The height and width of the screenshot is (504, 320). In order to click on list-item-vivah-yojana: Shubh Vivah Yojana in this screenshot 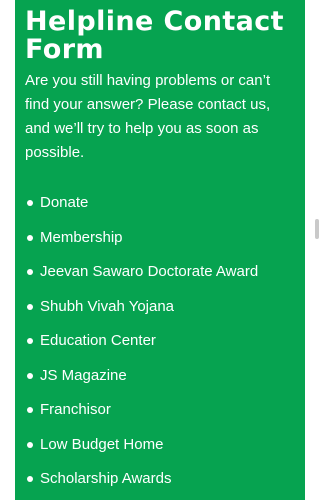, I will do `click(160, 314)`.